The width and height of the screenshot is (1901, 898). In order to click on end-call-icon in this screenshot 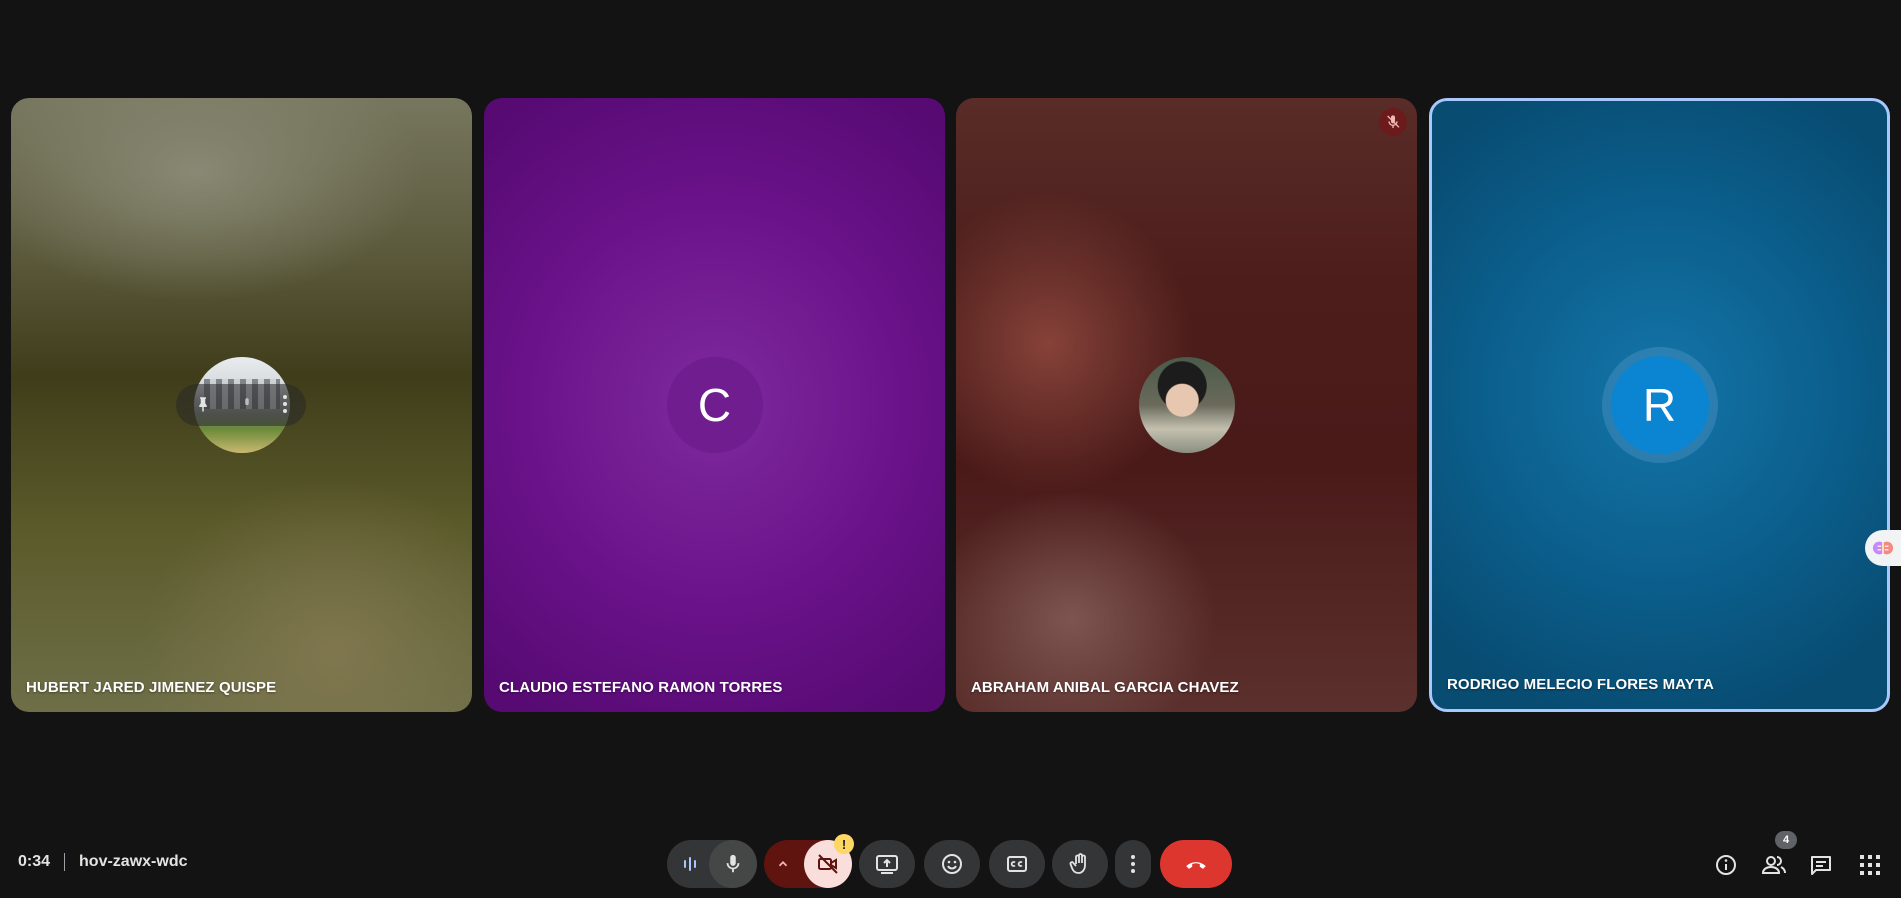, I will do `click(1196, 865)`.